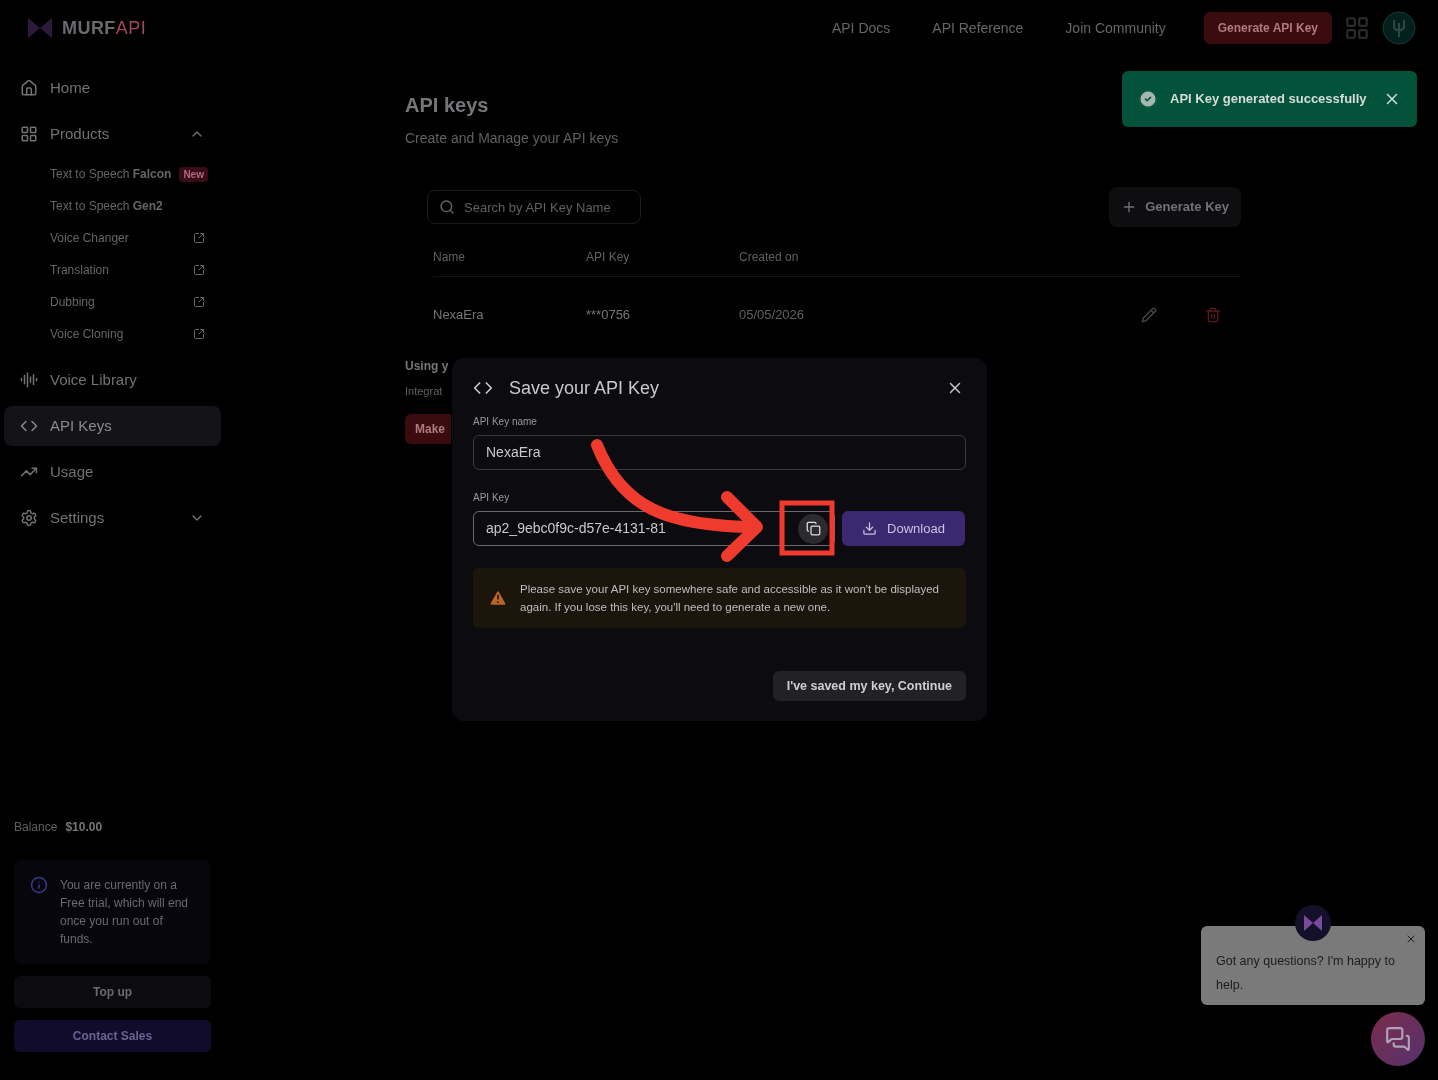 This screenshot has width=1438, height=1080. I want to click on table-cell-text: ***0756, so click(609, 315).